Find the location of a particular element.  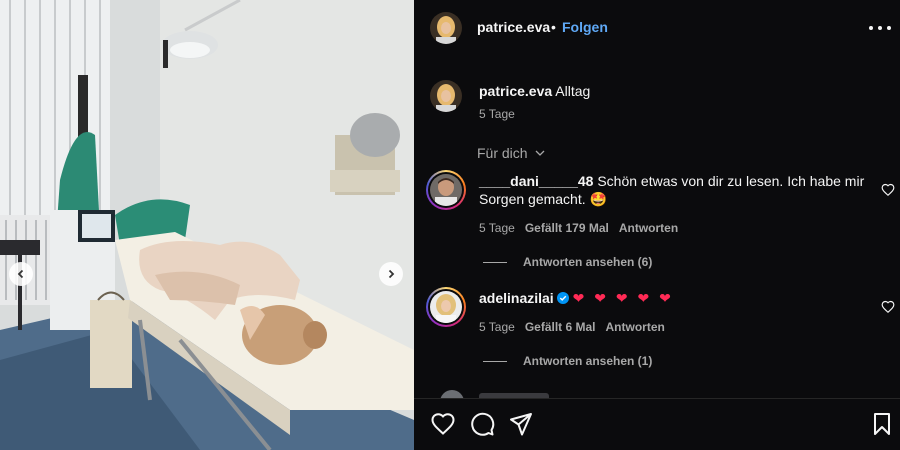

comment-meta: 5 Tage Gefällt 179 Mal Antworten is located at coordinates (578, 228).